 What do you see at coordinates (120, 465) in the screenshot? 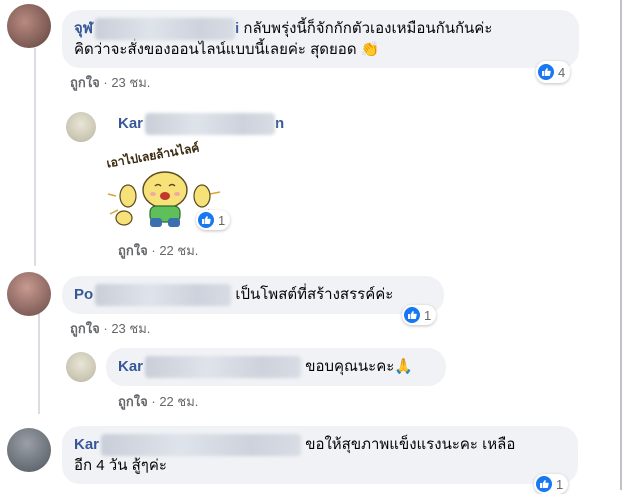
I see `comment-text: อีก 4 วัน สู้ๆค่ะ` at bounding box center [120, 465].